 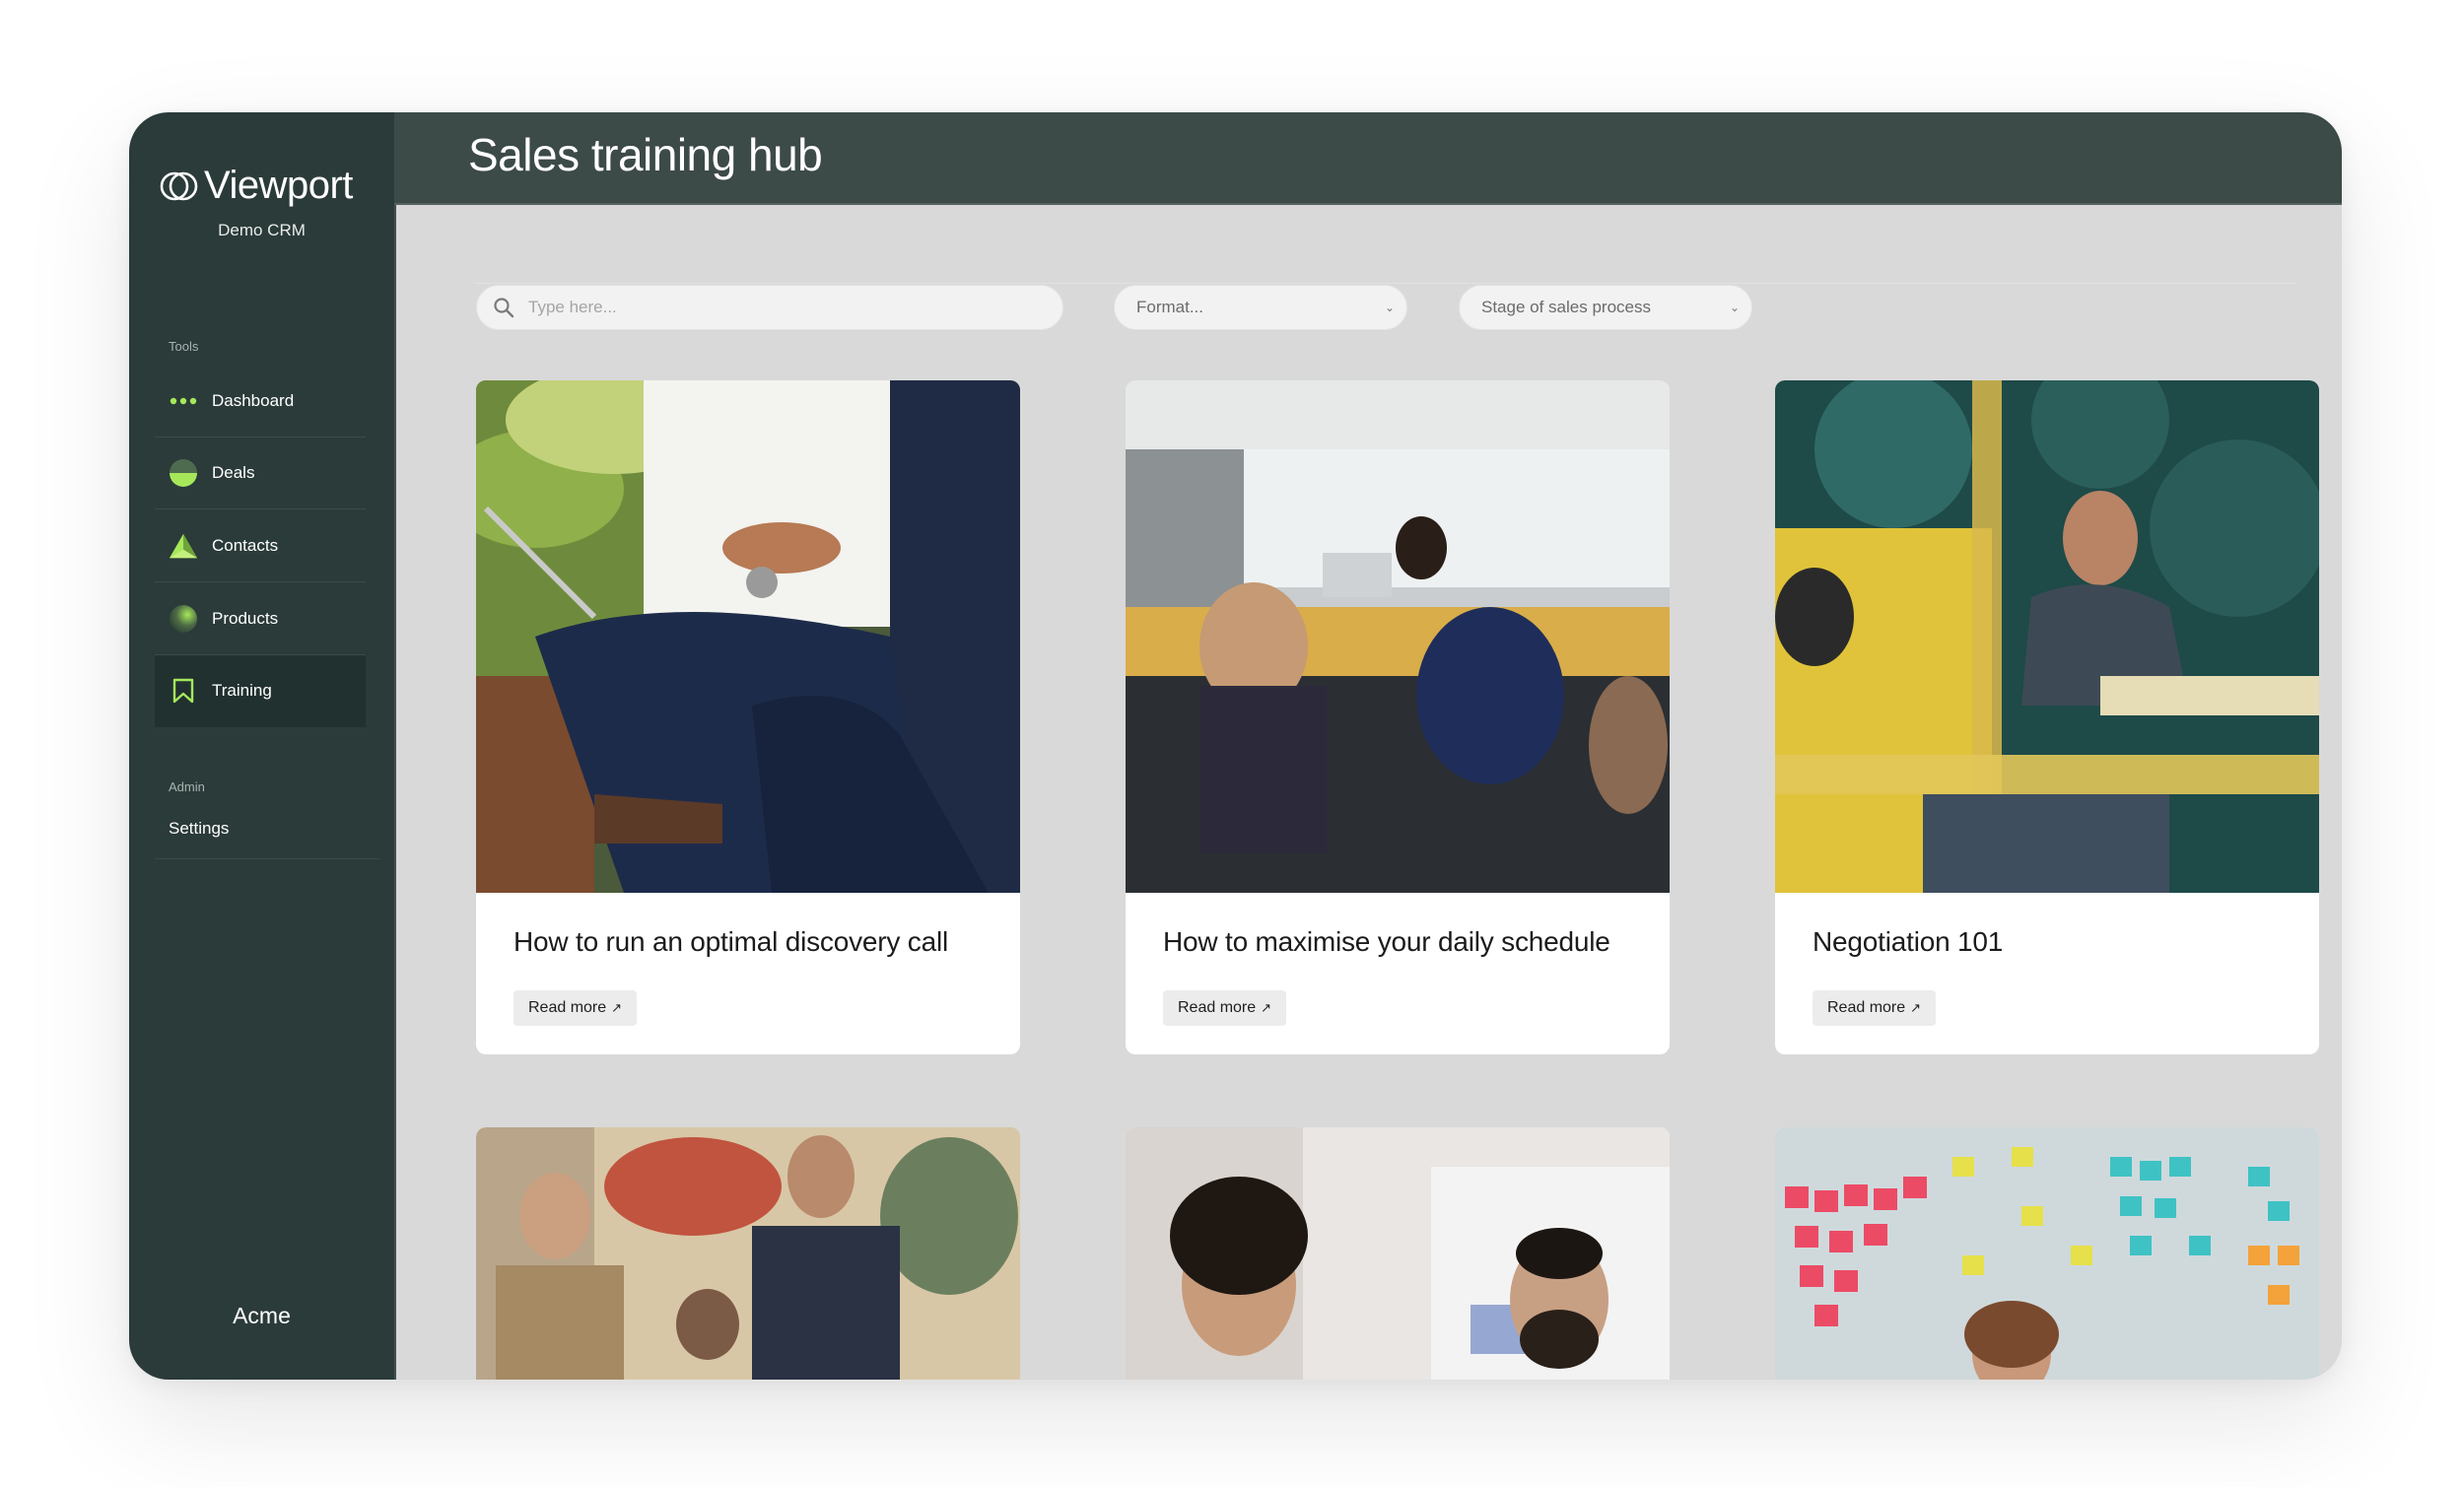 I want to click on card-image-sticky-notes, so click(x=2047, y=1253).